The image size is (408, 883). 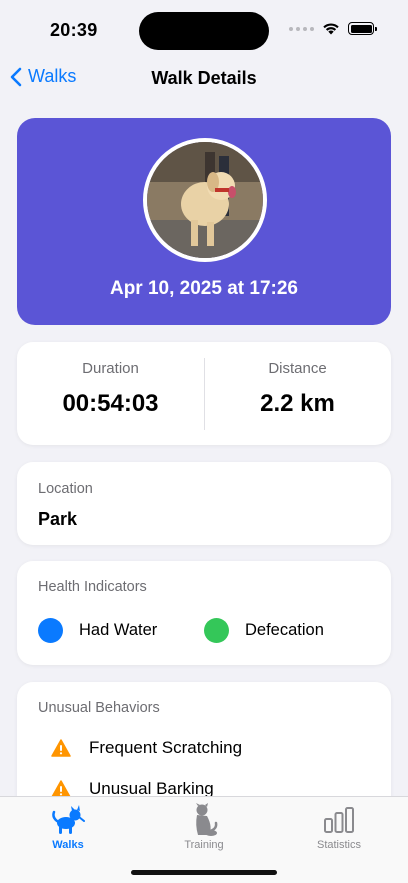 I want to click on unusual-behaviors-label: Unusual Behaviors, so click(x=99, y=708).